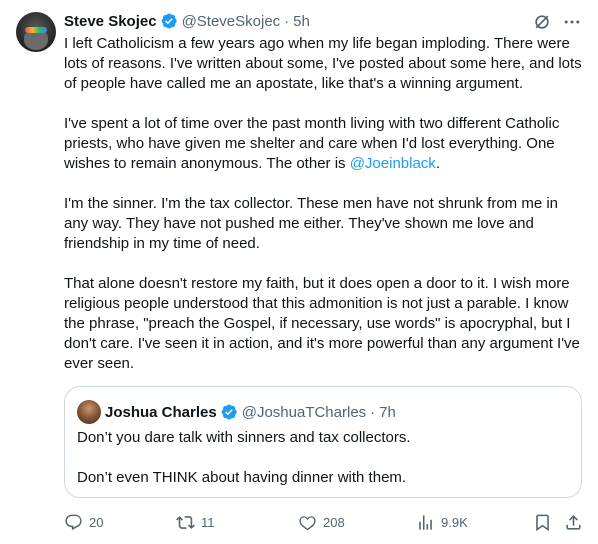  I want to click on quote-header: Joshua Charles @JoshuaTCharles · 7h, so click(236, 412).